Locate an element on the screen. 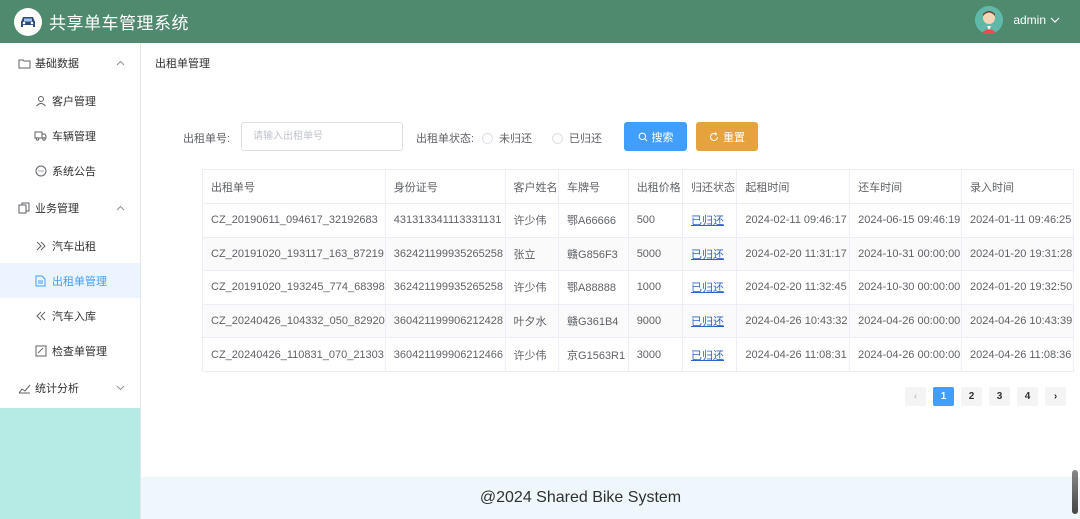  next-page-button: › is located at coordinates (1055, 396).